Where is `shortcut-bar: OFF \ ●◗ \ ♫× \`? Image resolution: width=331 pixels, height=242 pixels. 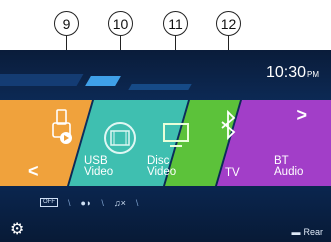 shortcut-bar: OFF \ ●◗ \ ♫× \ is located at coordinates (165, 202).